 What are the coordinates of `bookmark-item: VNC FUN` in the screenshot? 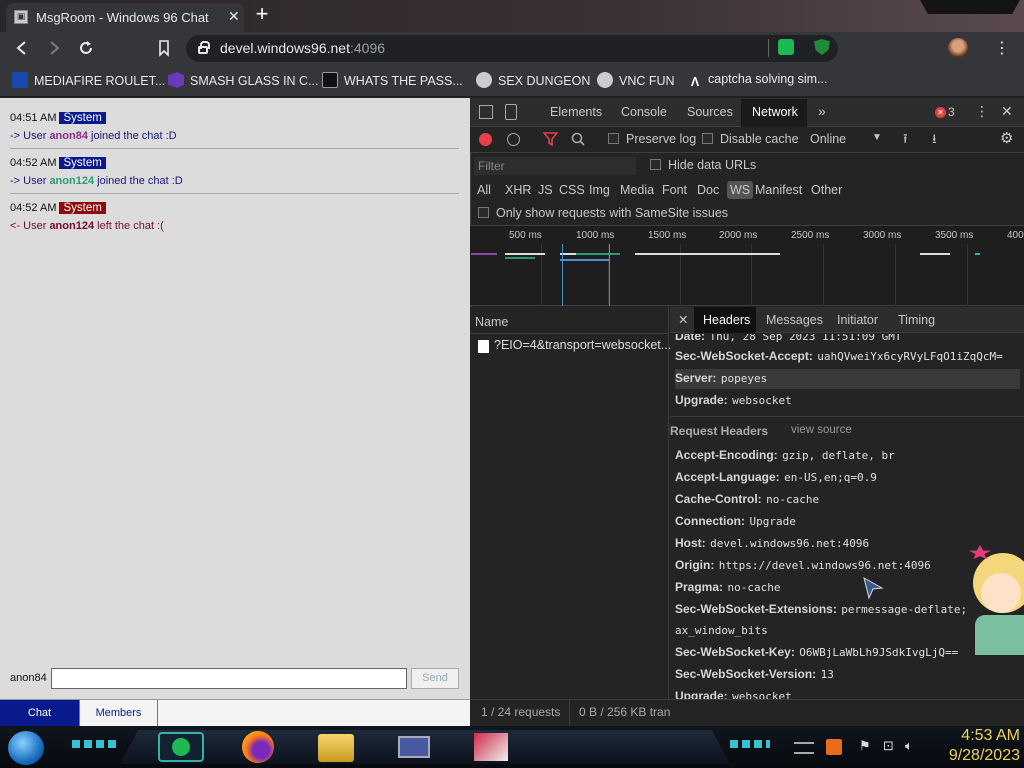 It's located at (636, 80).